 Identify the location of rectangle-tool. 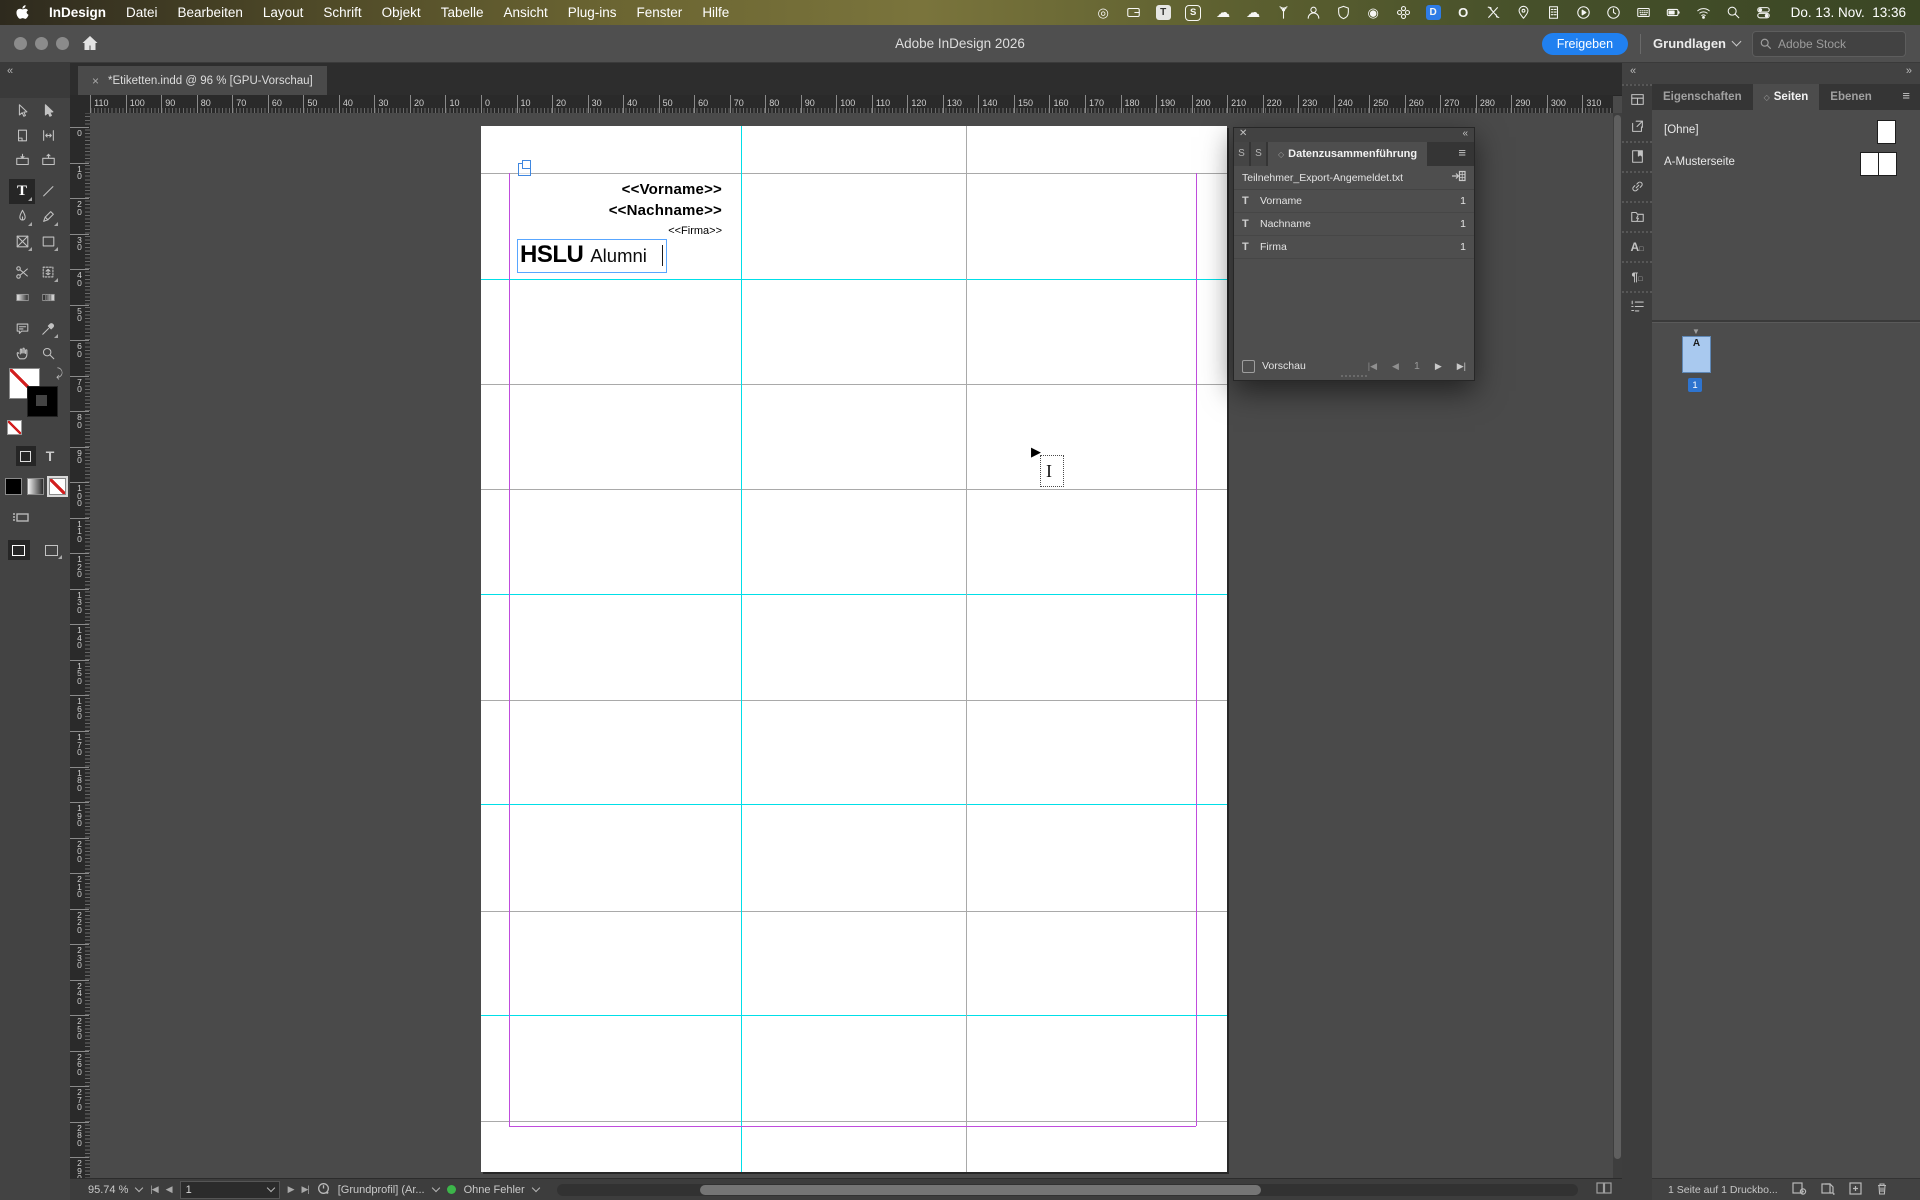
(48, 241).